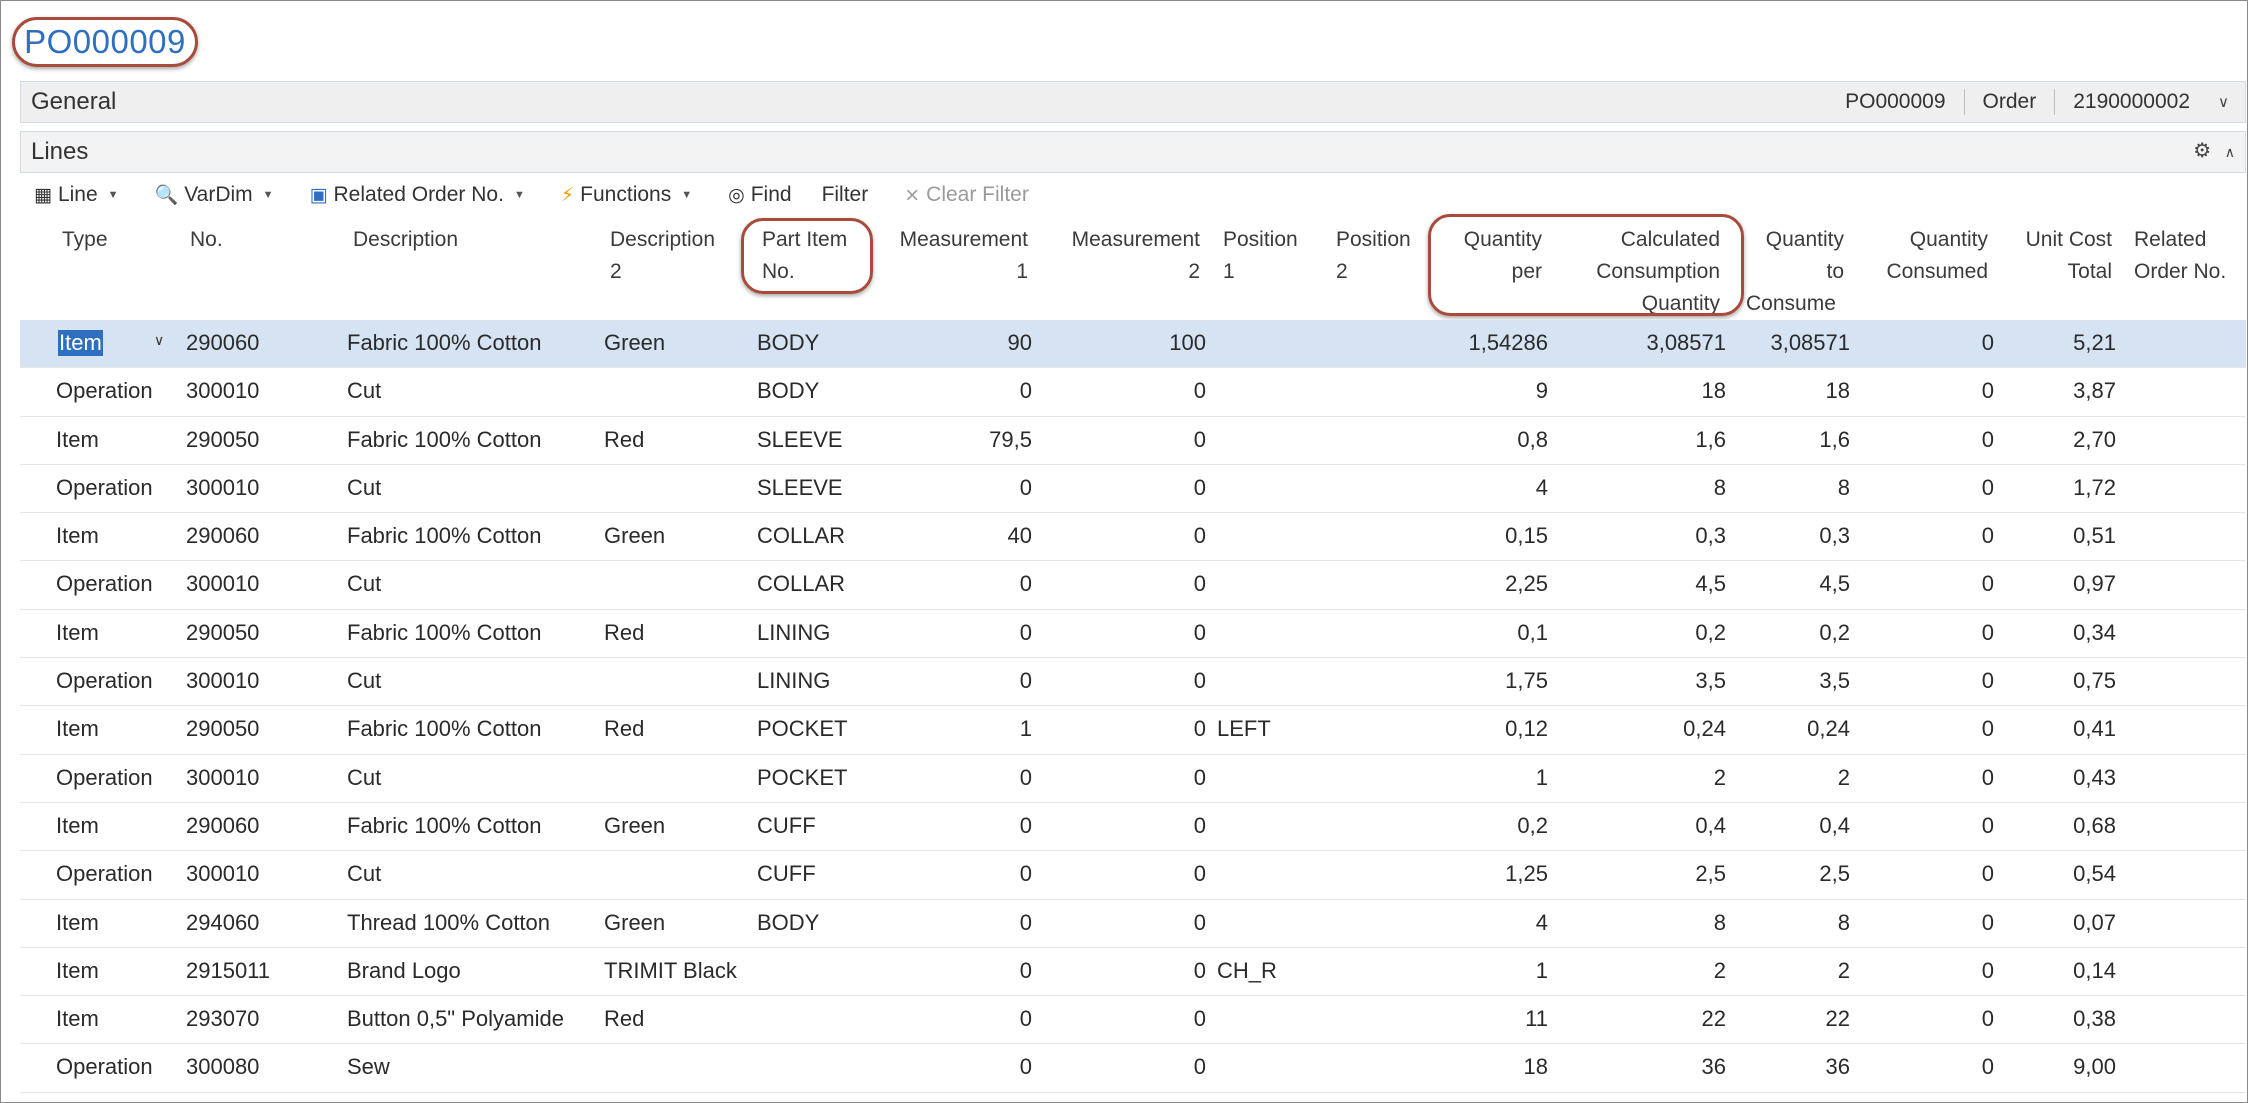 The image size is (2248, 1103). What do you see at coordinates (2094, 343) in the screenshot?
I see `cell-unit-cost-total: 5,21` at bounding box center [2094, 343].